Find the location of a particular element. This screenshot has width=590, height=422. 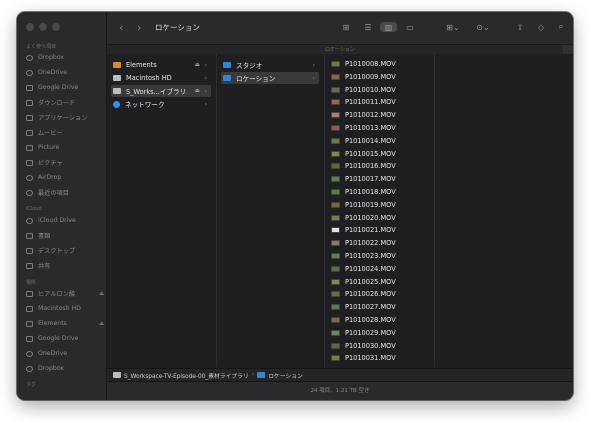

search-button: ⌕ is located at coordinates (561, 27).